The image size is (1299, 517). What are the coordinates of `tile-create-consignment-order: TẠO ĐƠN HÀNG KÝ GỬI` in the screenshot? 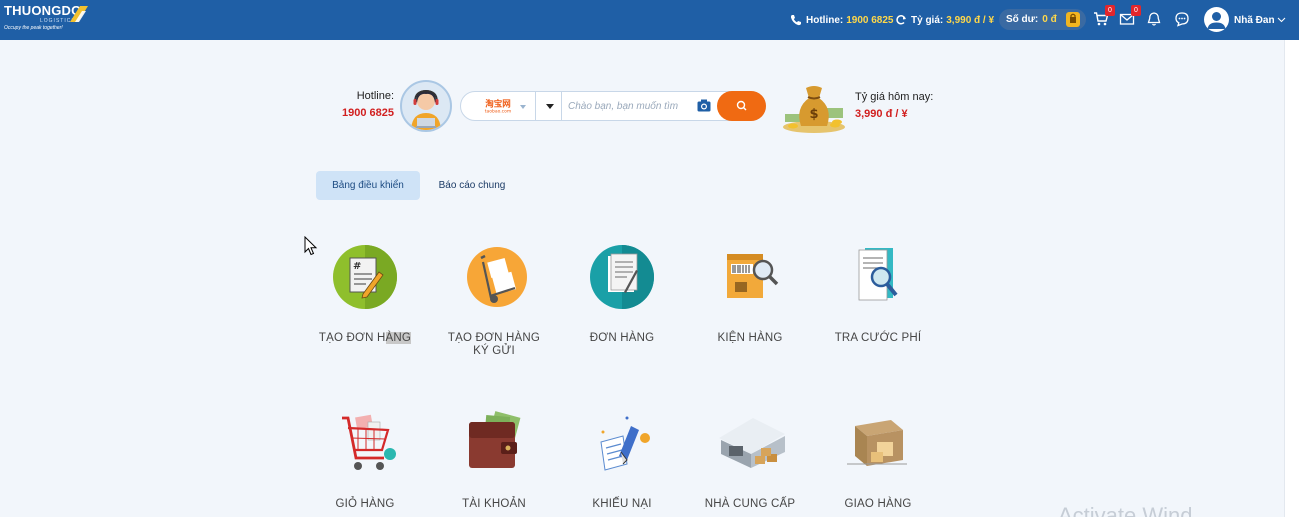 It's located at (494, 300).